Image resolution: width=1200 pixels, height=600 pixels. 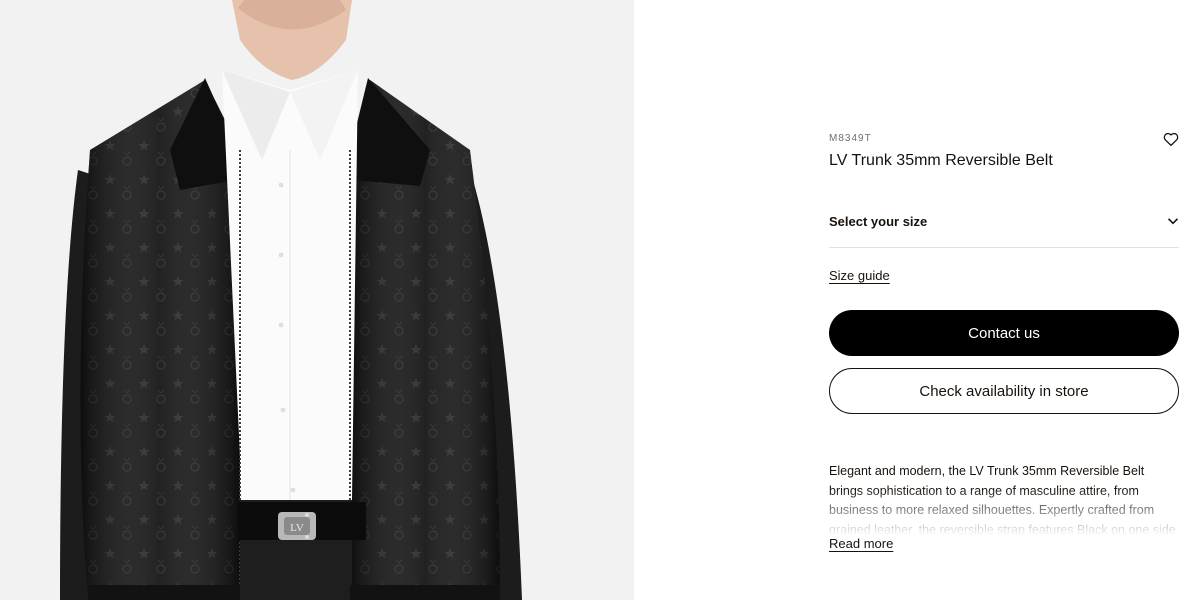 What do you see at coordinates (1173, 221) in the screenshot?
I see `chevron-down-icon` at bounding box center [1173, 221].